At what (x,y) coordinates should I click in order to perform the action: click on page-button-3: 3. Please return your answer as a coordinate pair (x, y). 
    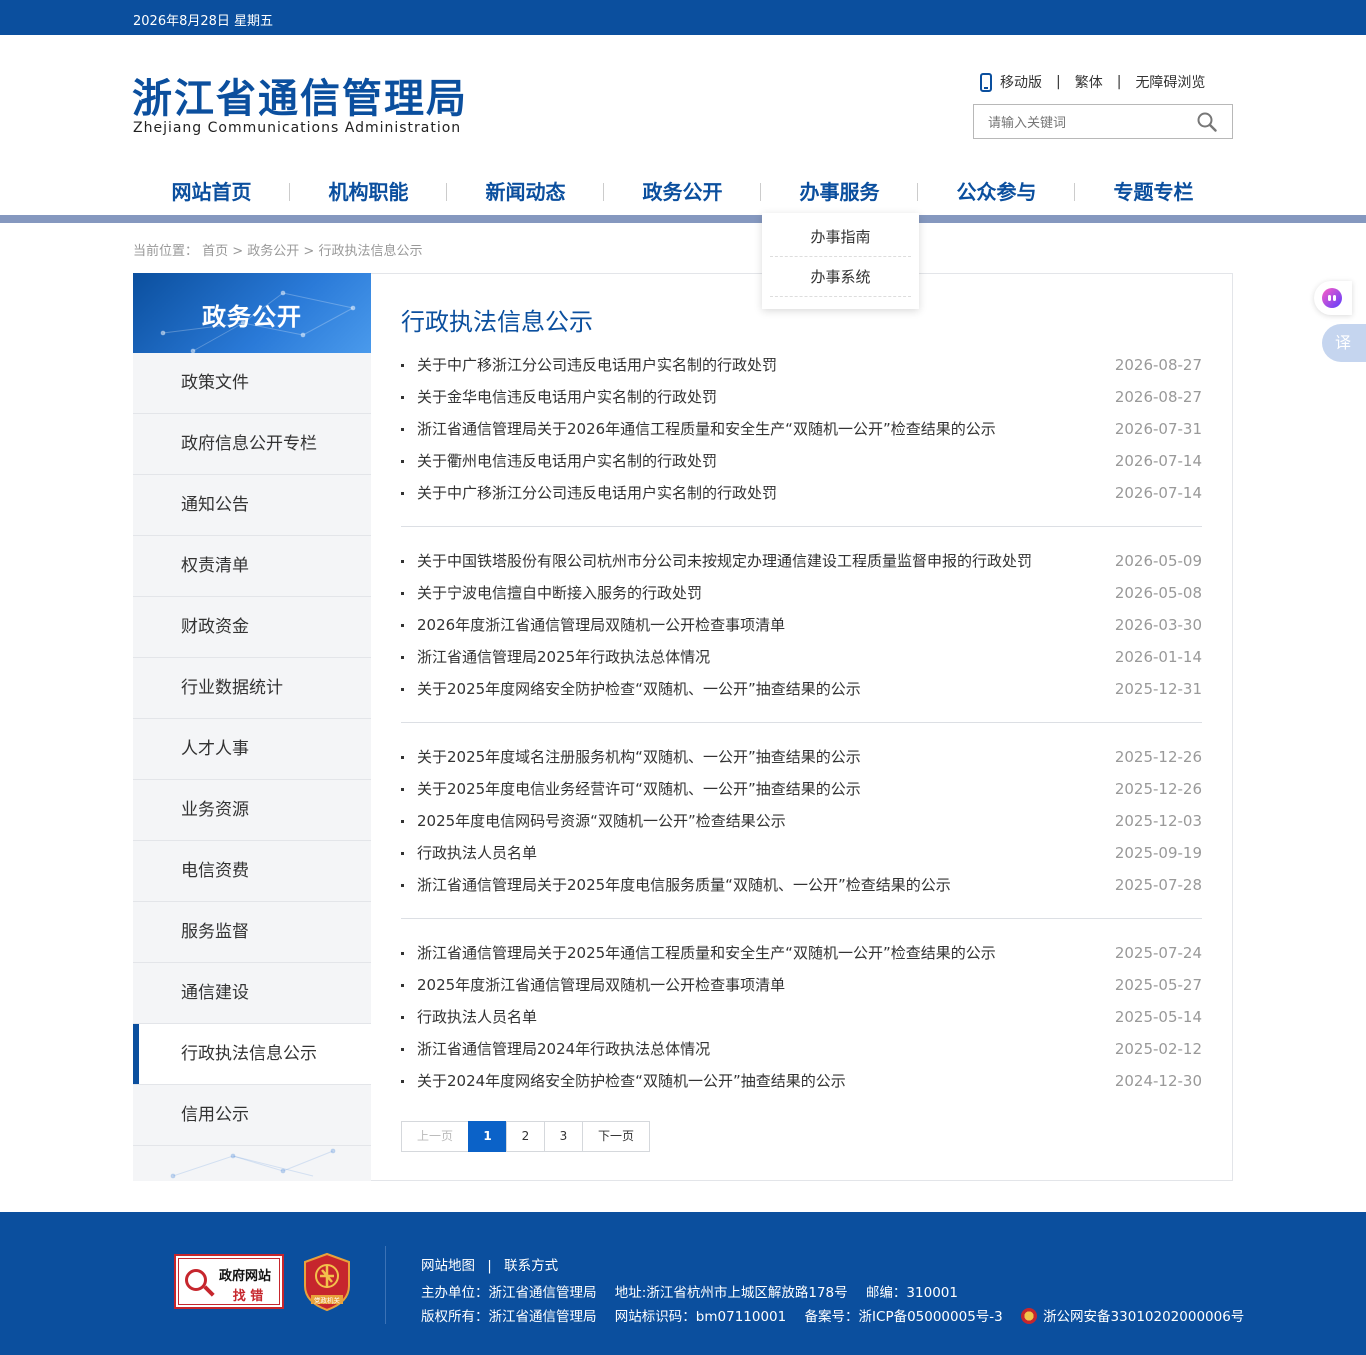
    Looking at the image, I should click on (563, 1136).